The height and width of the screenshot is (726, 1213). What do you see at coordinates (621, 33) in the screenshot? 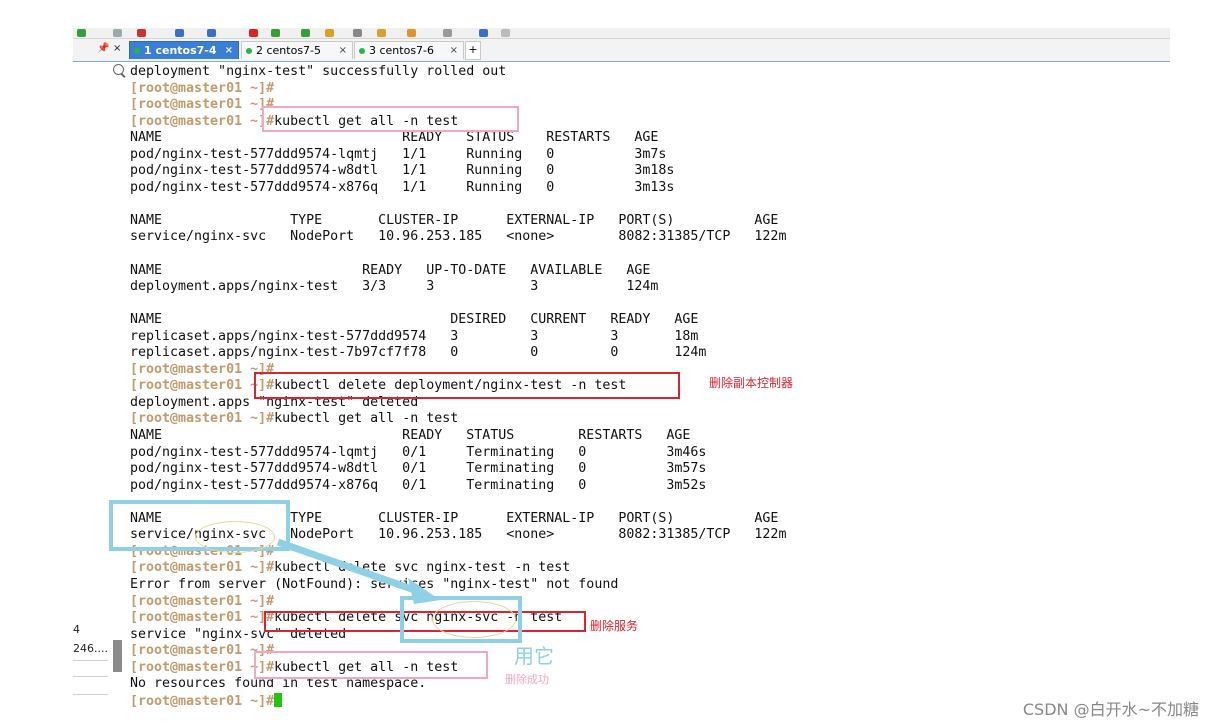
I see `toolbar` at bounding box center [621, 33].